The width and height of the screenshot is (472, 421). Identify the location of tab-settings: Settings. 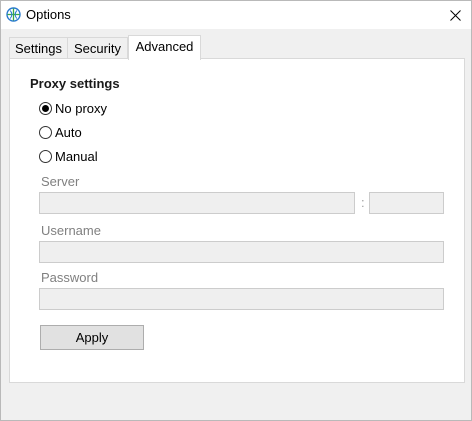
(38, 48).